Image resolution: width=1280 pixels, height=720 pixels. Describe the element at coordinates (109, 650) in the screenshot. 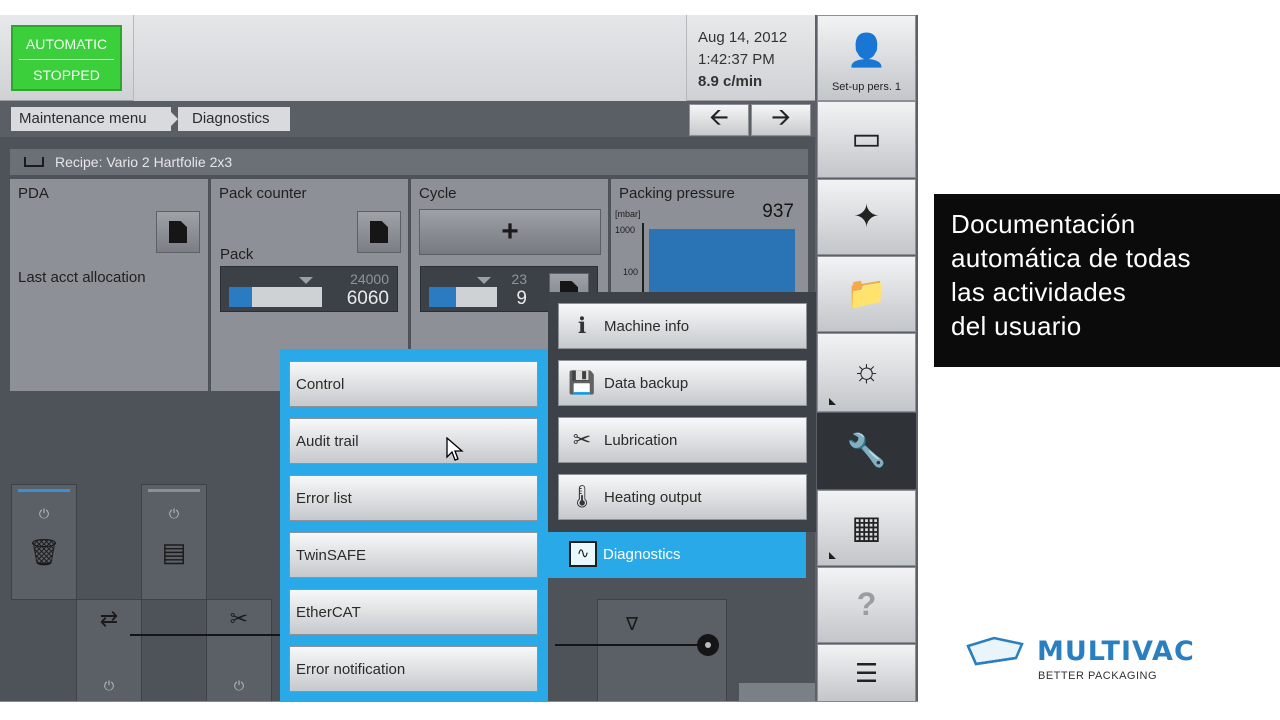

I see `station-infeed: ⇄ ⏻` at that location.